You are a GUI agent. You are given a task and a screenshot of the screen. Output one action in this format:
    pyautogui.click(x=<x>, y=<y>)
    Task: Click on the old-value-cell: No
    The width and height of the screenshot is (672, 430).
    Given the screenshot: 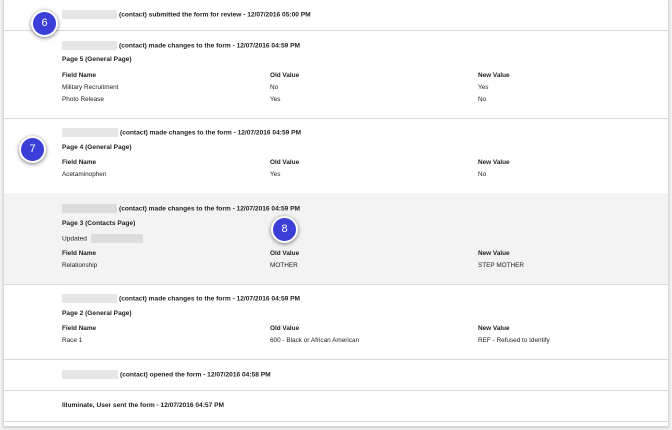 What is the action you would take?
    pyautogui.click(x=274, y=87)
    